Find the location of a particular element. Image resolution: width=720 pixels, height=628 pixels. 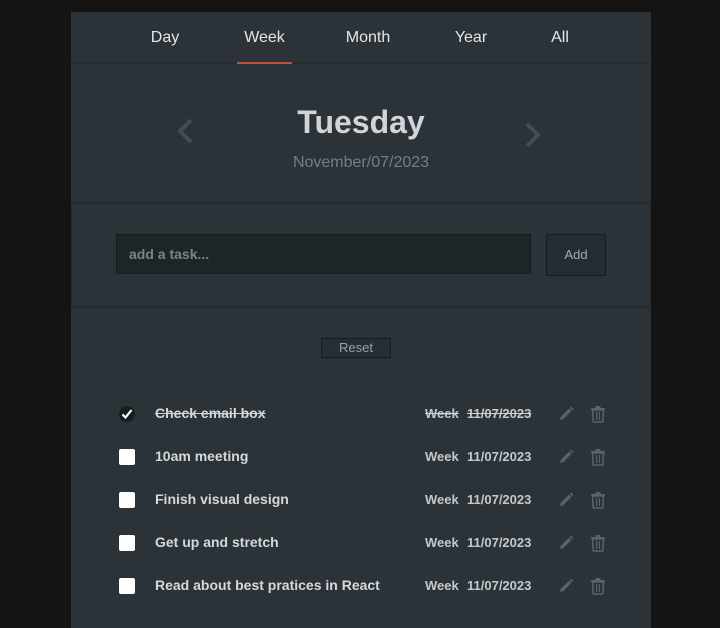

task-name: Get up and stretch is located at coordinates (217, 542).